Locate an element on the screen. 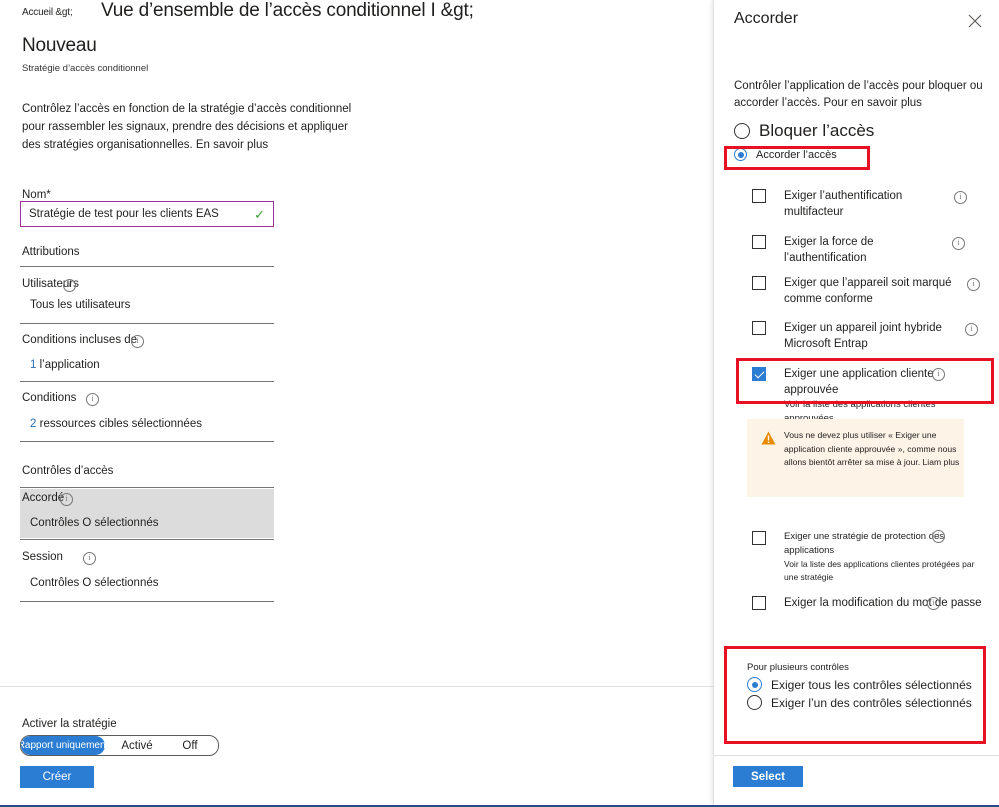 This screenshot has width=999, height=807. create-button: Créer is located at coordinates (57, 777).